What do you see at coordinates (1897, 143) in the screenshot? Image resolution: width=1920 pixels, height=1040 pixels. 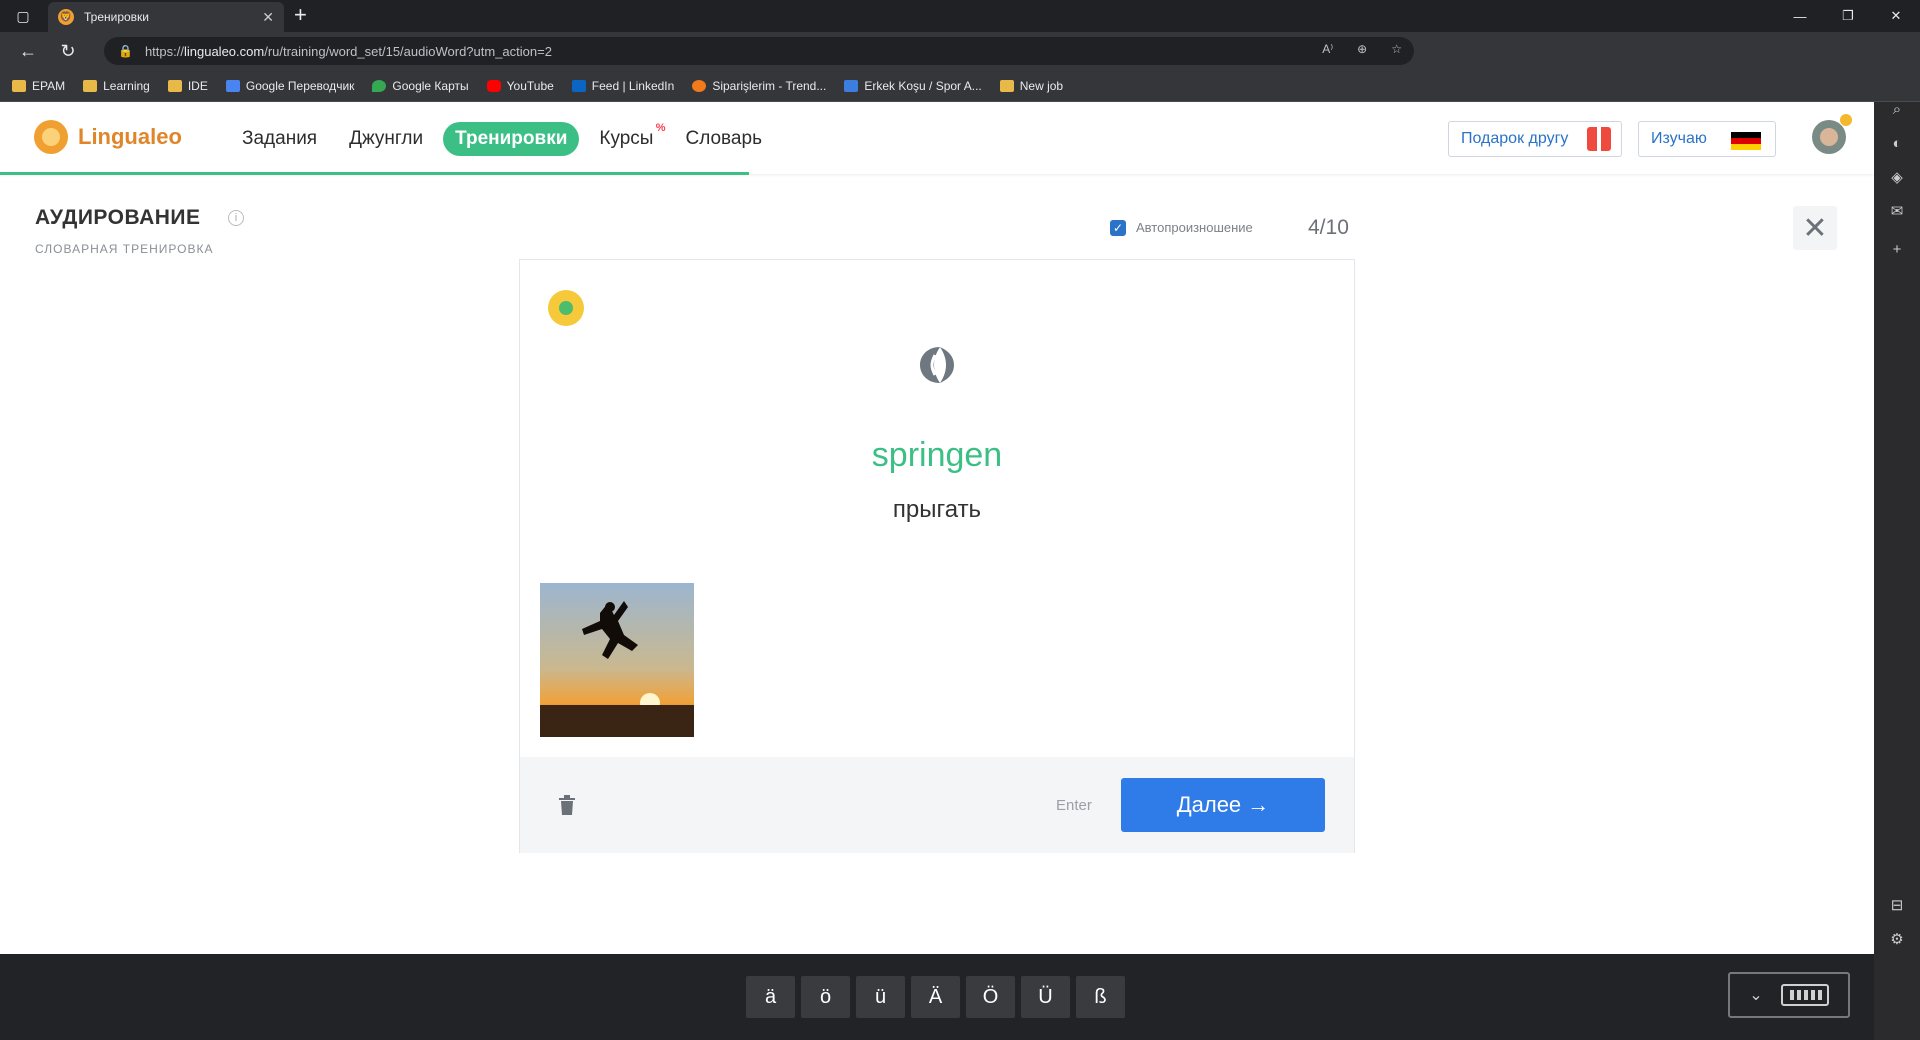 I see `chat-icon: ◐` at bounding box center [1897, 143].